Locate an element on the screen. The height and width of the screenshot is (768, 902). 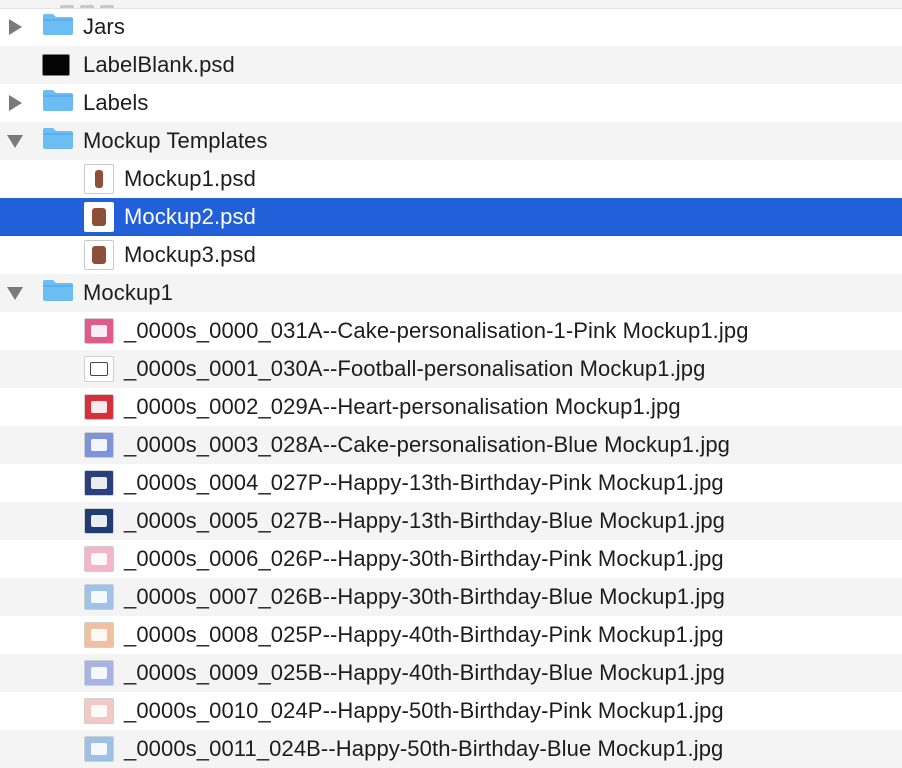
file-name: Mockup3.psd is located at coordinates (190, 254).